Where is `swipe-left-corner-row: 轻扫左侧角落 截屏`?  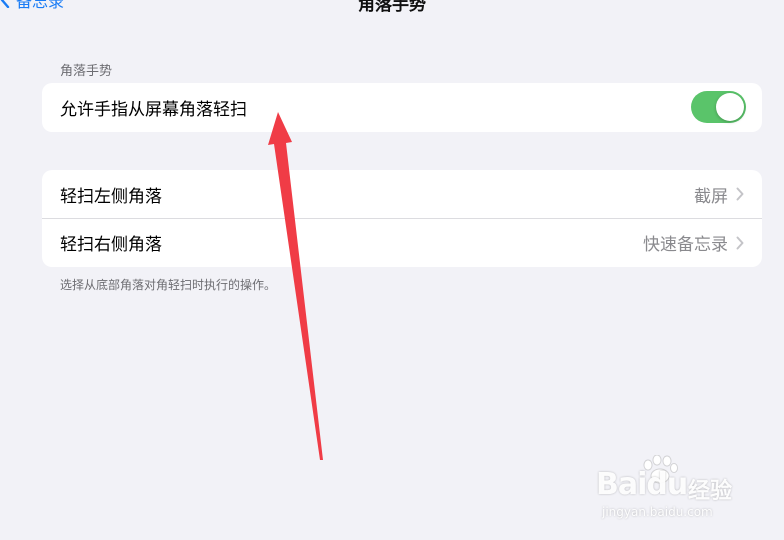
swipe-left-corner-row: 轻扫左侧角落 截屏 is located at coordinates (402, 194).